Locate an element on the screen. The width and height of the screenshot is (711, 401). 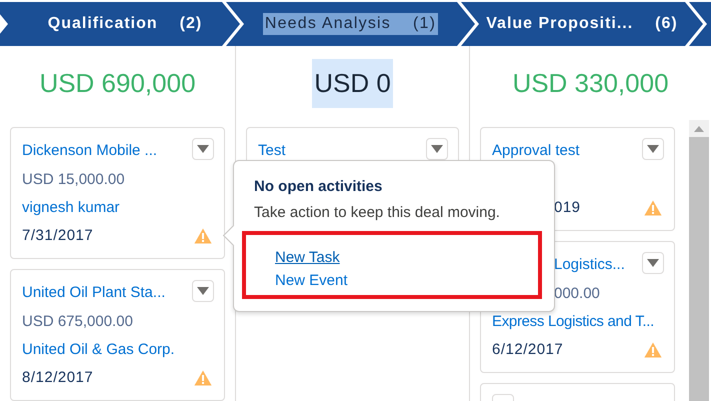
stage-name: Qualification is located at coordinates (103, 24).